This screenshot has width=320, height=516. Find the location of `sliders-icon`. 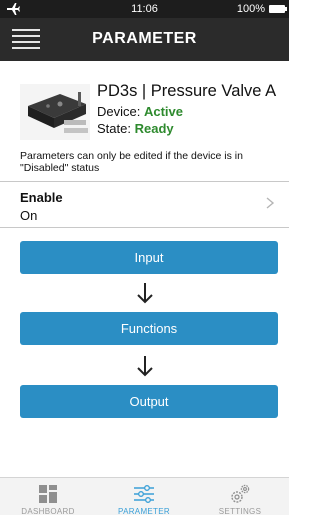

sliders-icon is located at coordinates (144, 494).